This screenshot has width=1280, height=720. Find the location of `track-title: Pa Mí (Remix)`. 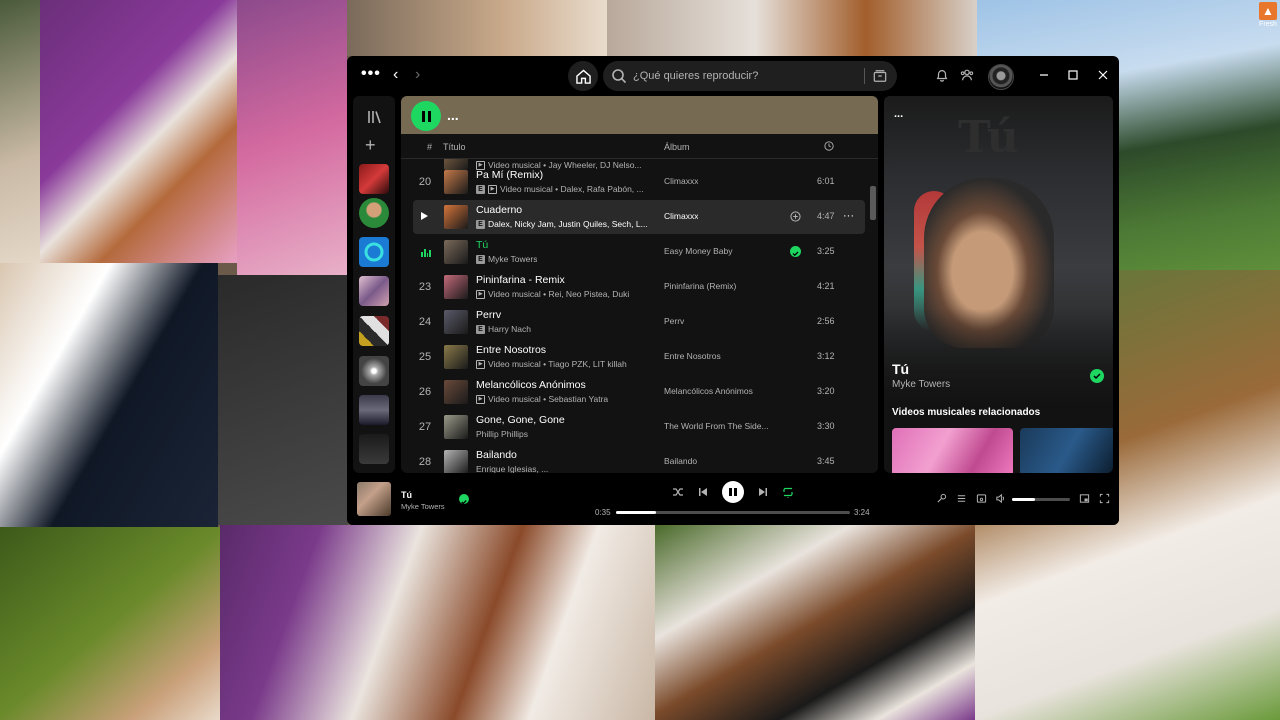

track-title: Pa Mí (Remix) is located at coordinates (509, 175).